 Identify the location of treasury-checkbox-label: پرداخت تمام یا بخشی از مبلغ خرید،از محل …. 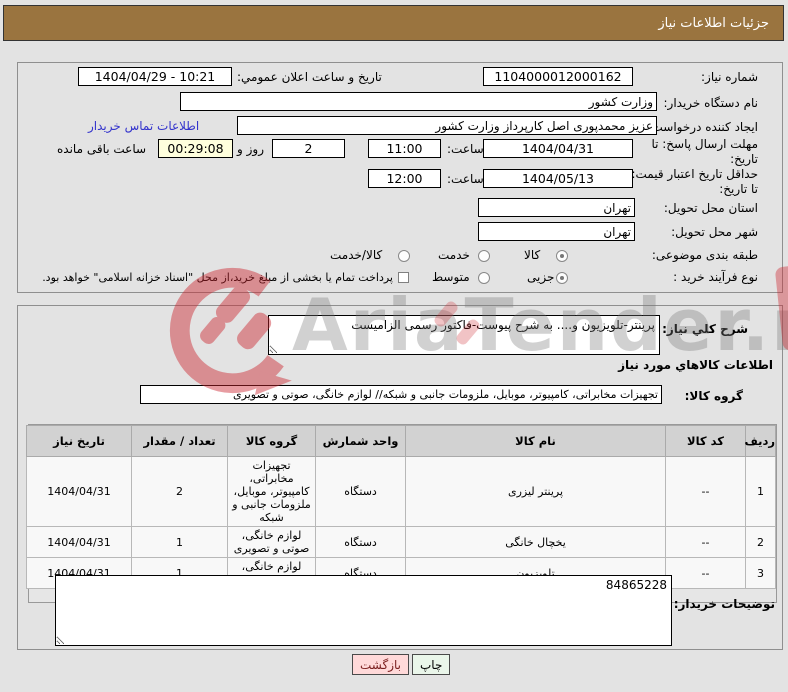
(217, 277).